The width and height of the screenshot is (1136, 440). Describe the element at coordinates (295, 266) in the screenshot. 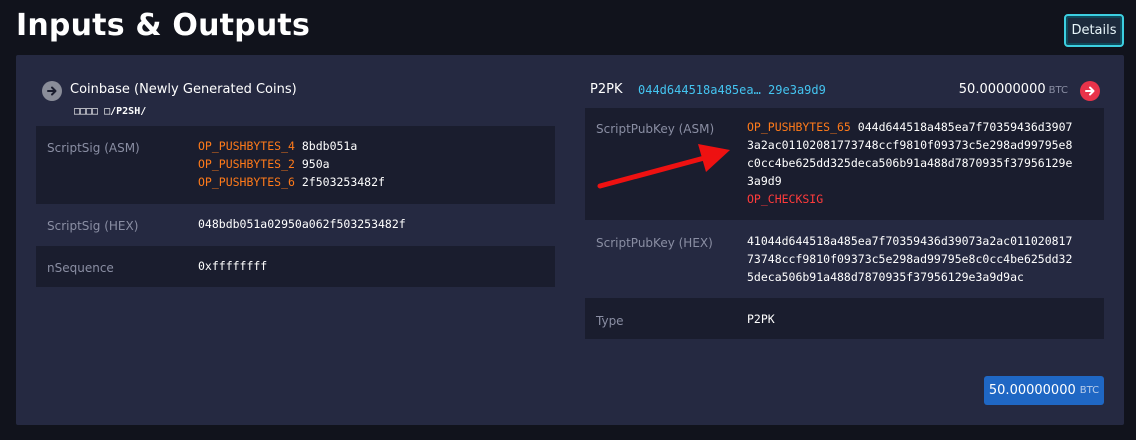

I see `nsequence-row` at that location.